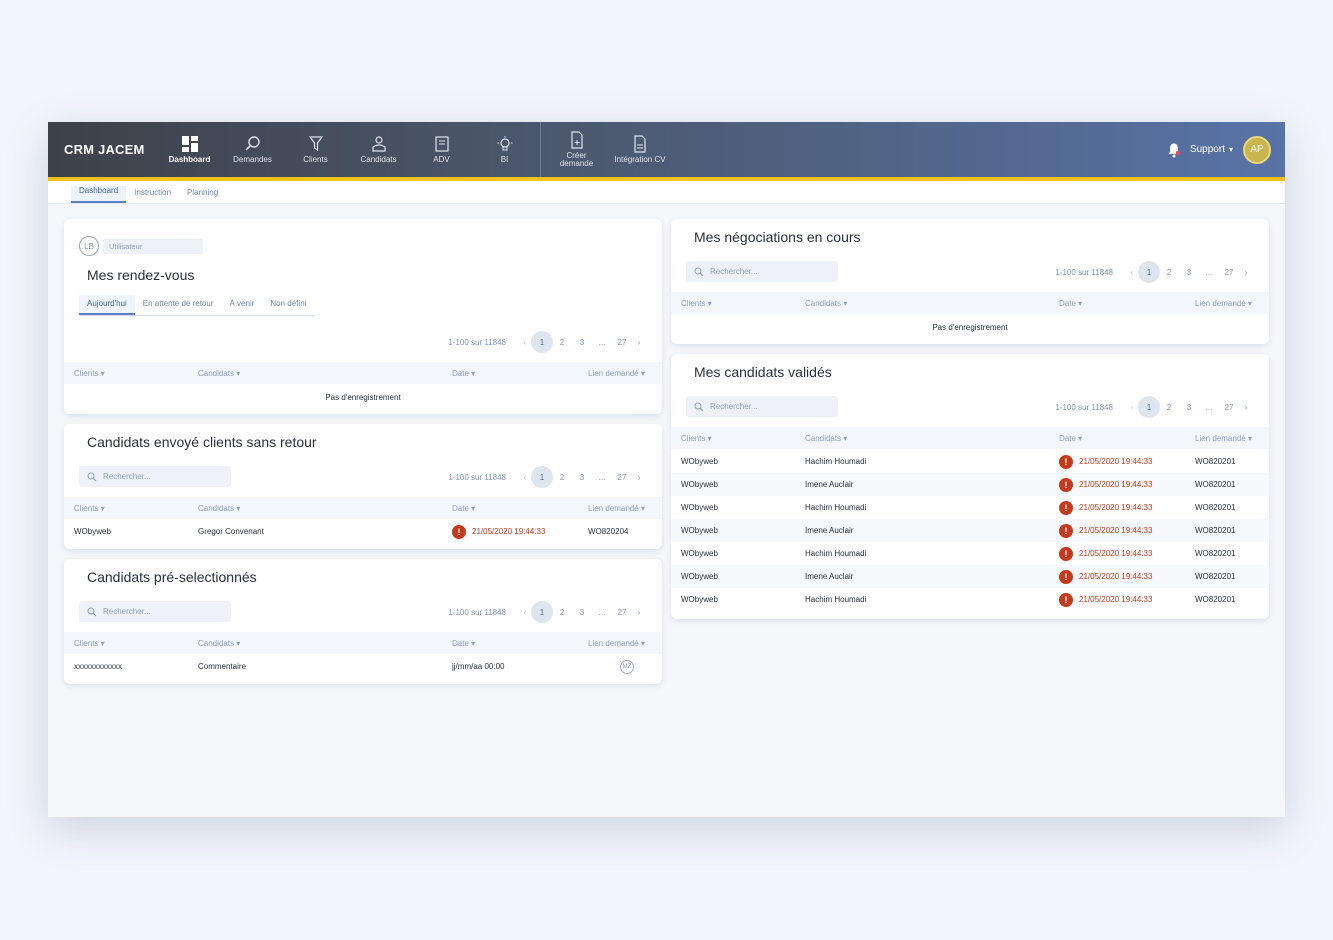 The height and width of the screenshot is (940, 1333). What do you see at coordinates (1231, 149) in the screenshot?
I see `chevron-down-icon: ▾` at bounding box center [1231, 149].